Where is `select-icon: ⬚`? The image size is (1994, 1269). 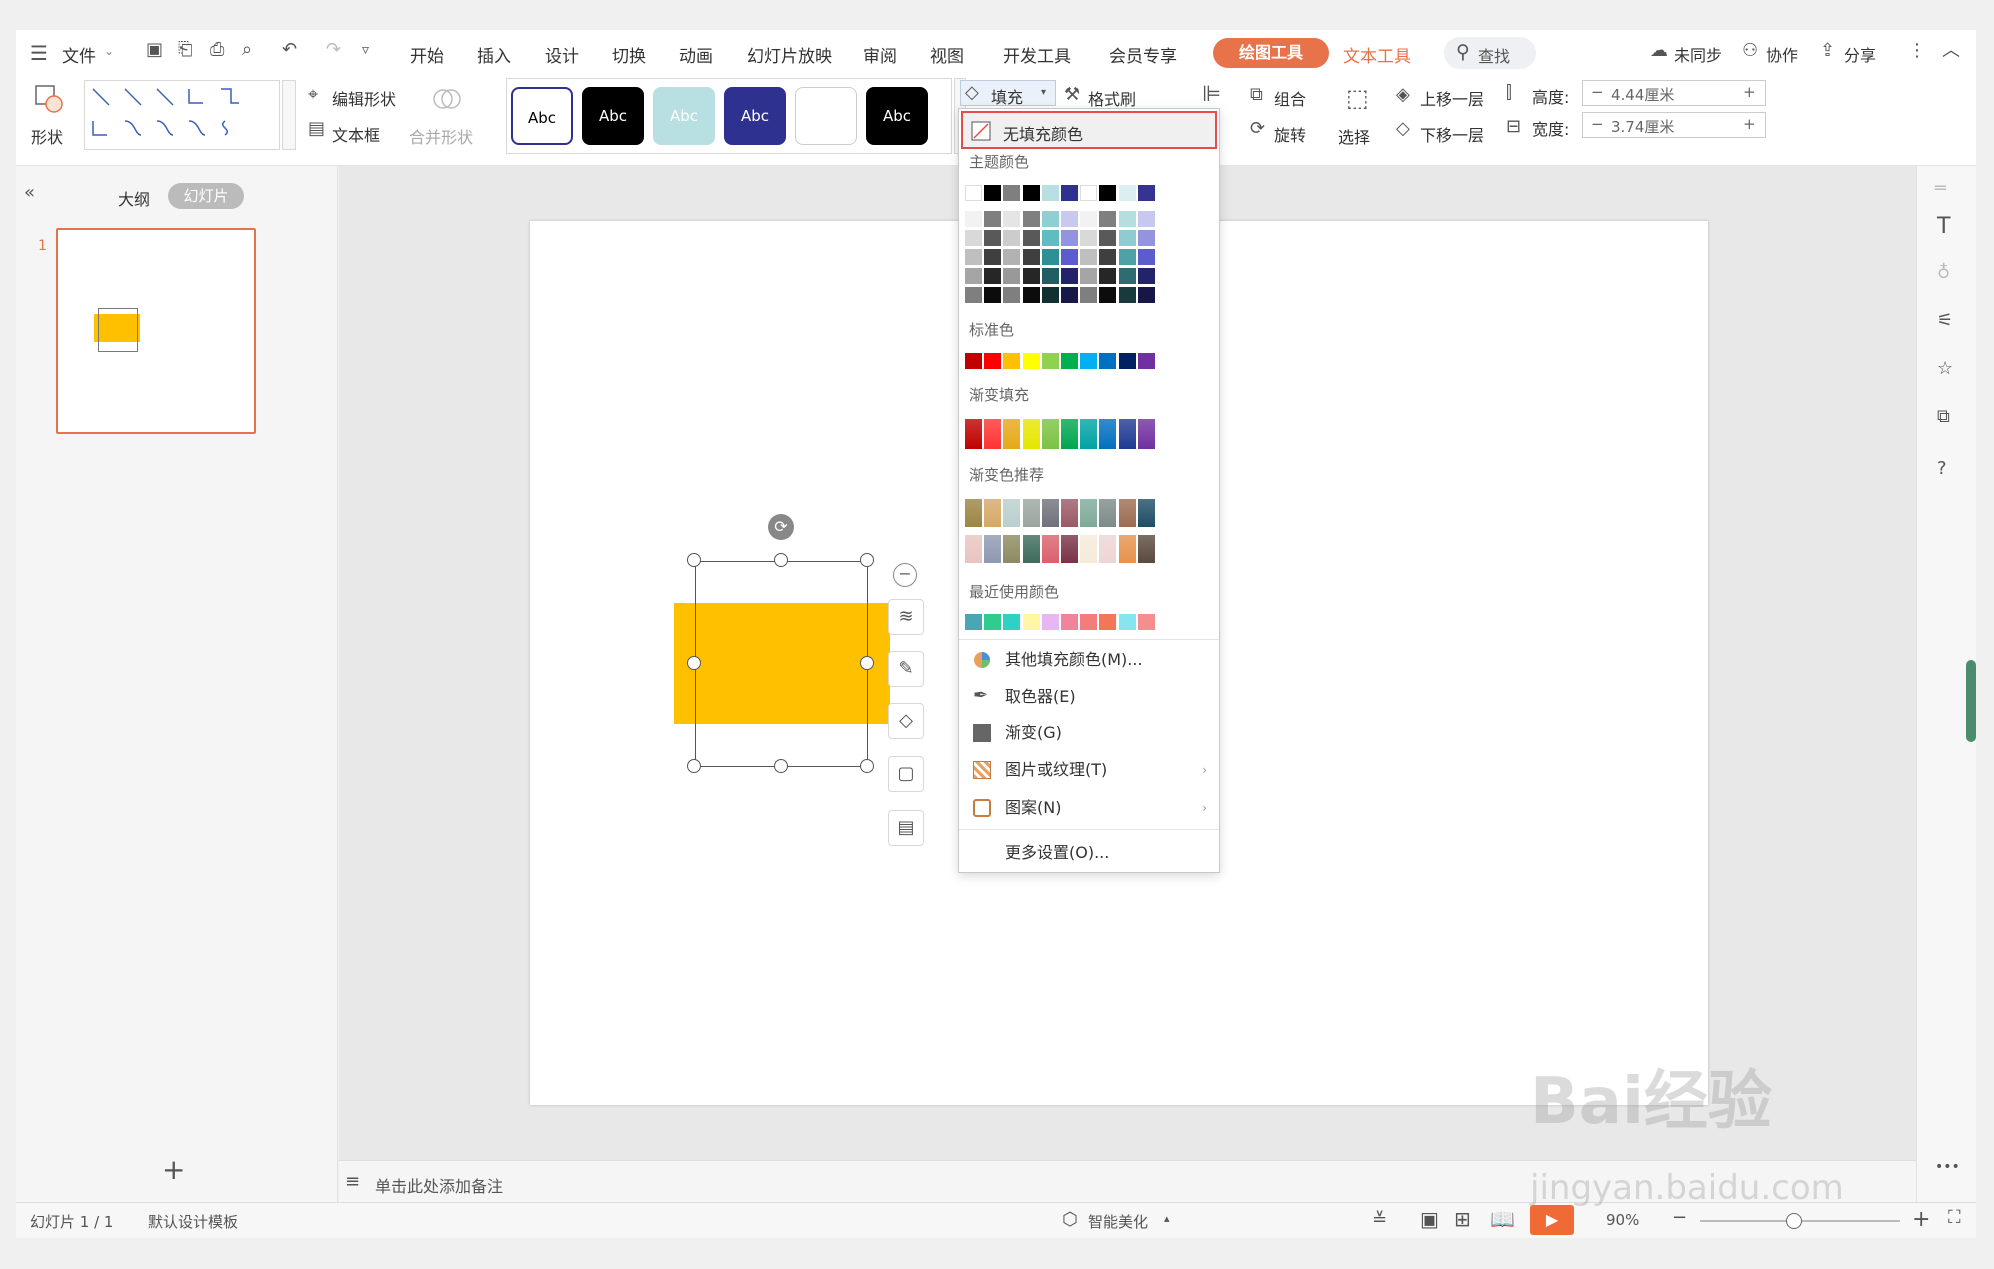
select-icon: ⬚ is located at coordinates (1357, 98).